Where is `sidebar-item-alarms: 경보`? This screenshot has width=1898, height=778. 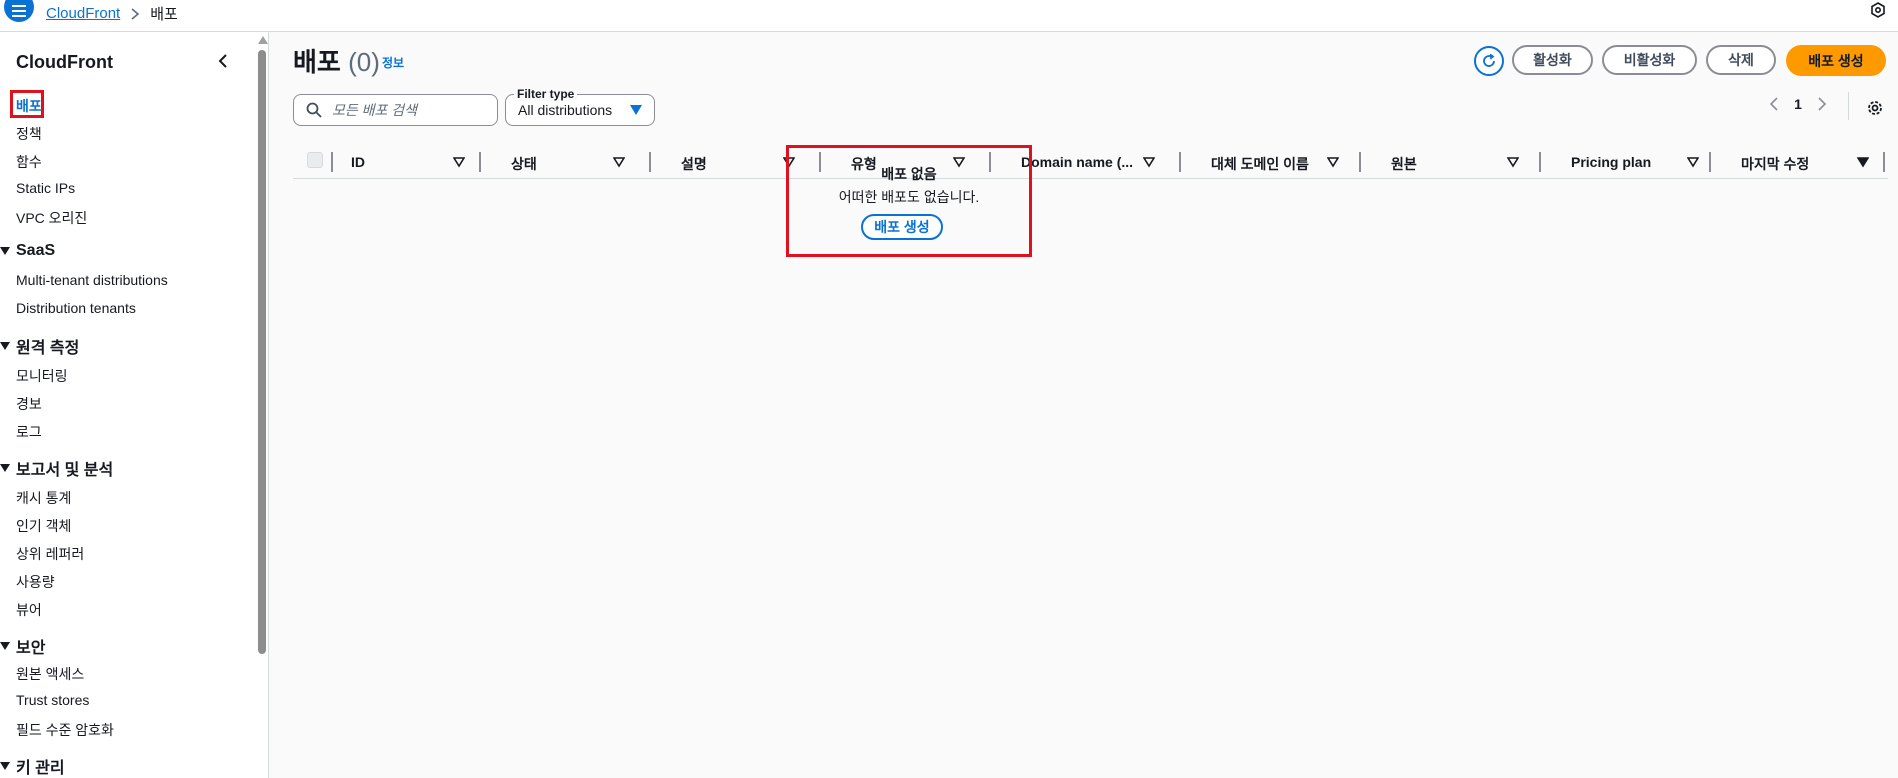
sidebar-item-alarms: 경보 is located at coordinates (29, 404).